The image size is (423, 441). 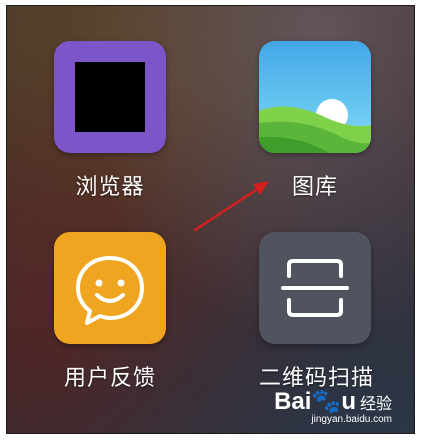 I want to click on paw-icon: 🐾, so click(x=326, y=401).